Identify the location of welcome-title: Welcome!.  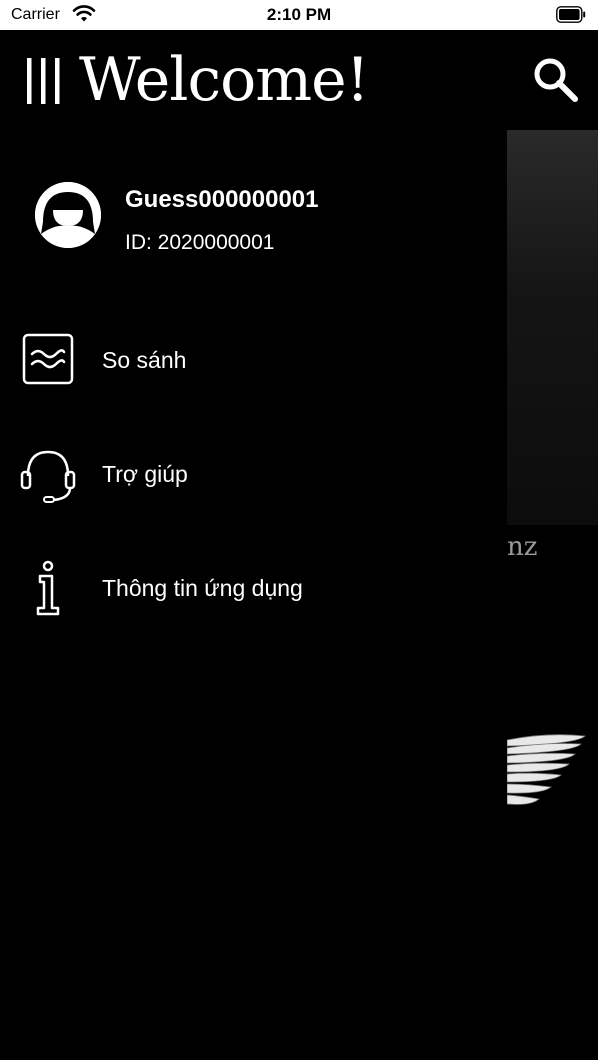
(224, 80).